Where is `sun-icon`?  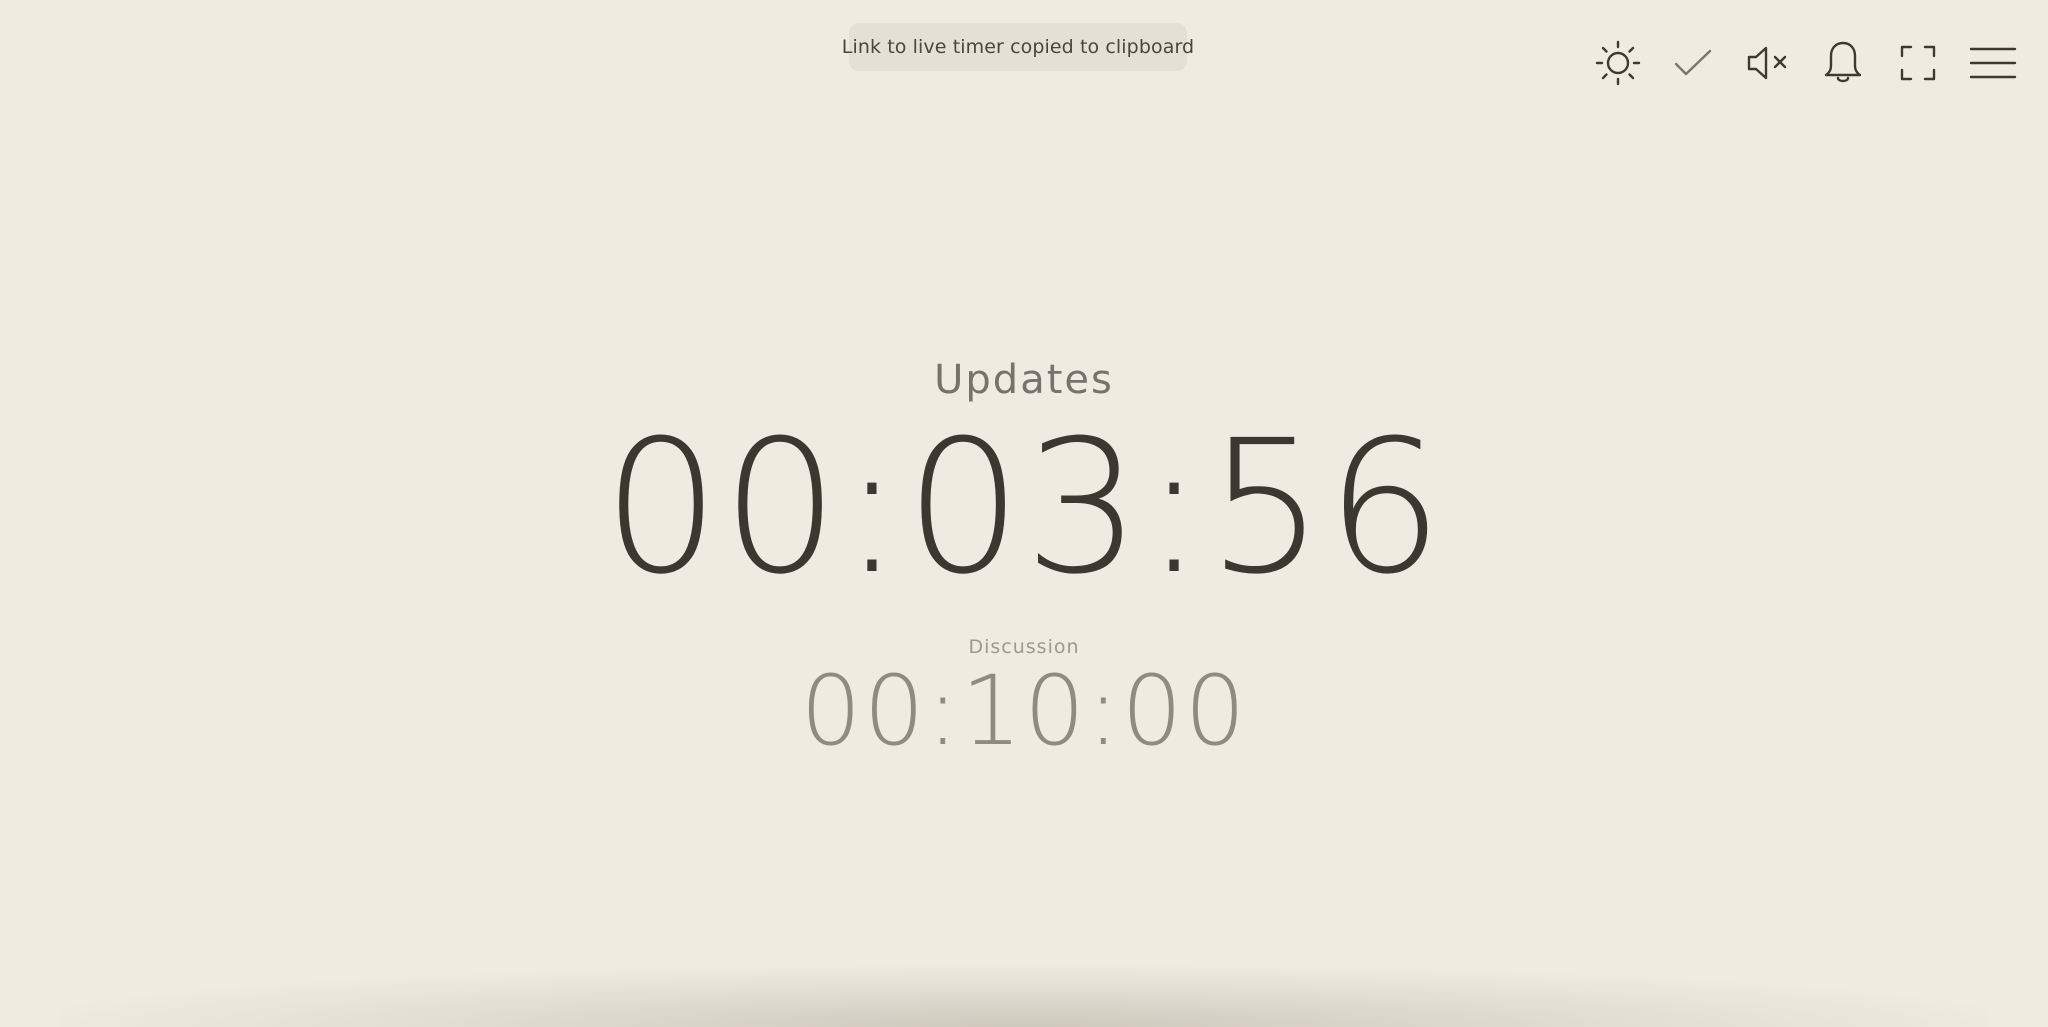
sun-icon is located at coordinates (1618, 63).